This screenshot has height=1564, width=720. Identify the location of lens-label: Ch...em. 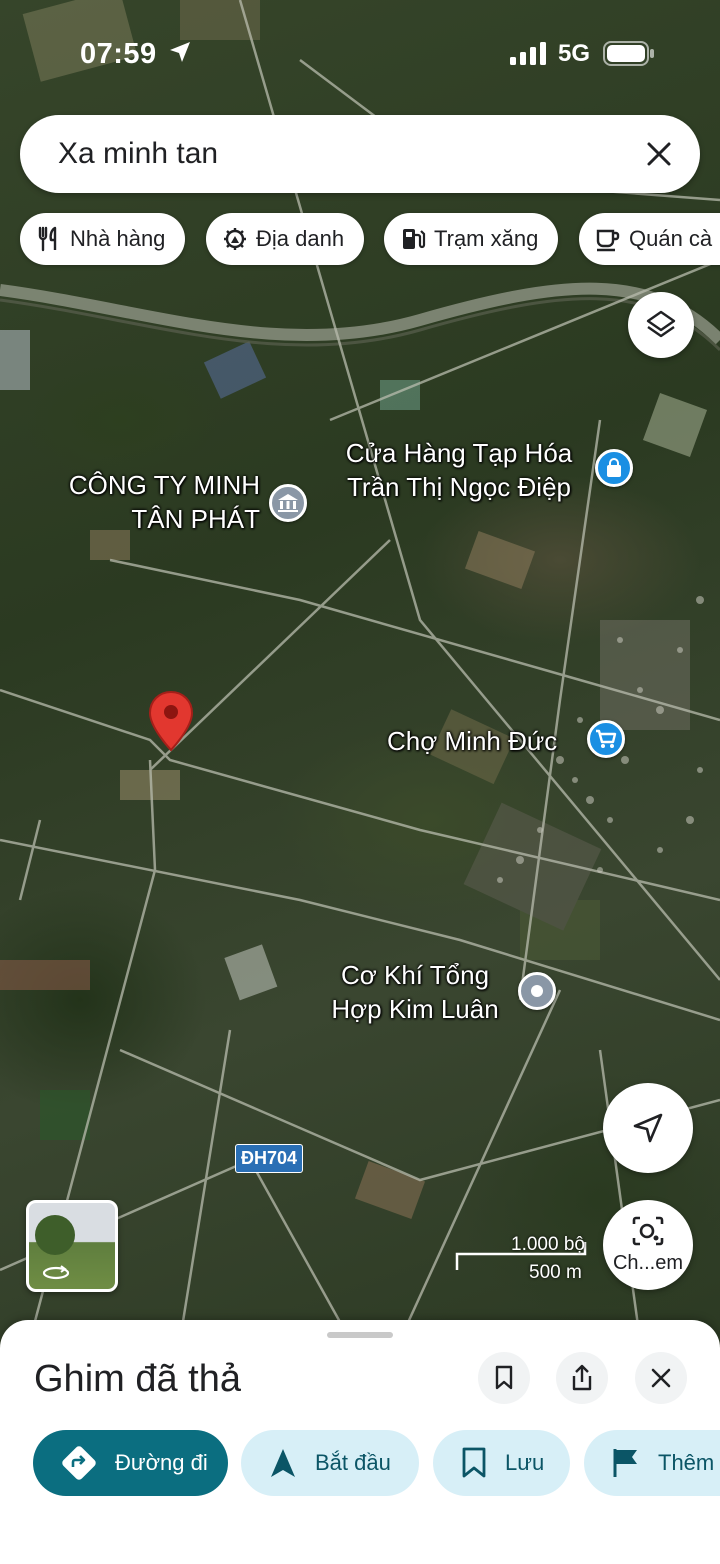
(648, 1262).